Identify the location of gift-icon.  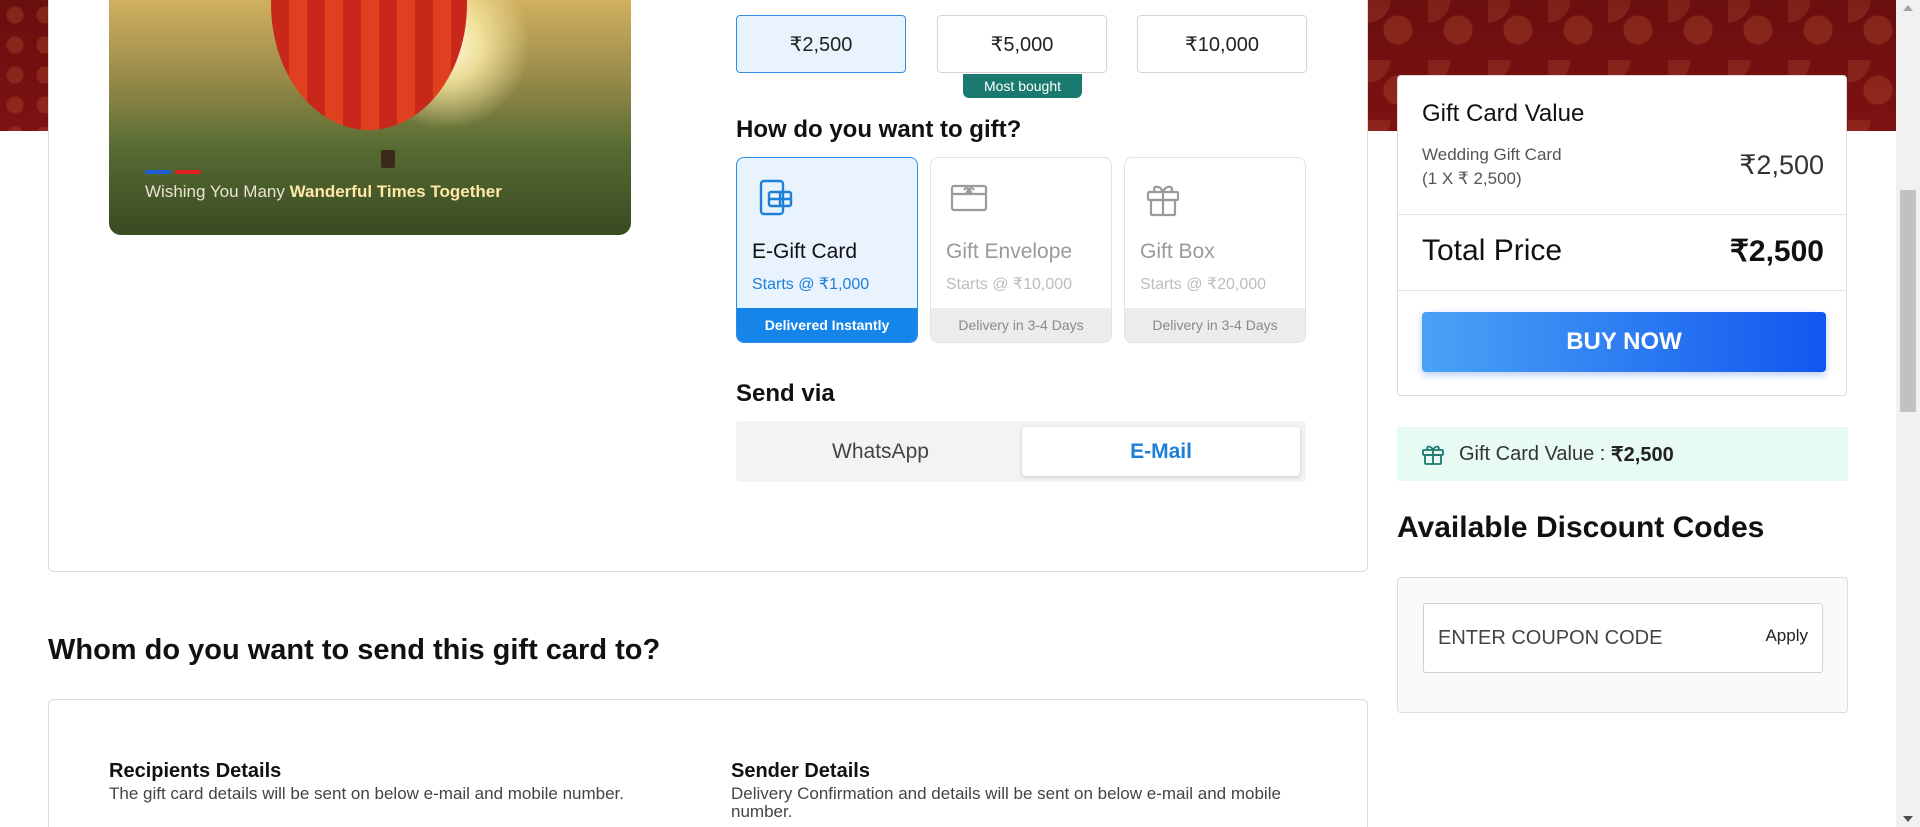
(1433, 455).